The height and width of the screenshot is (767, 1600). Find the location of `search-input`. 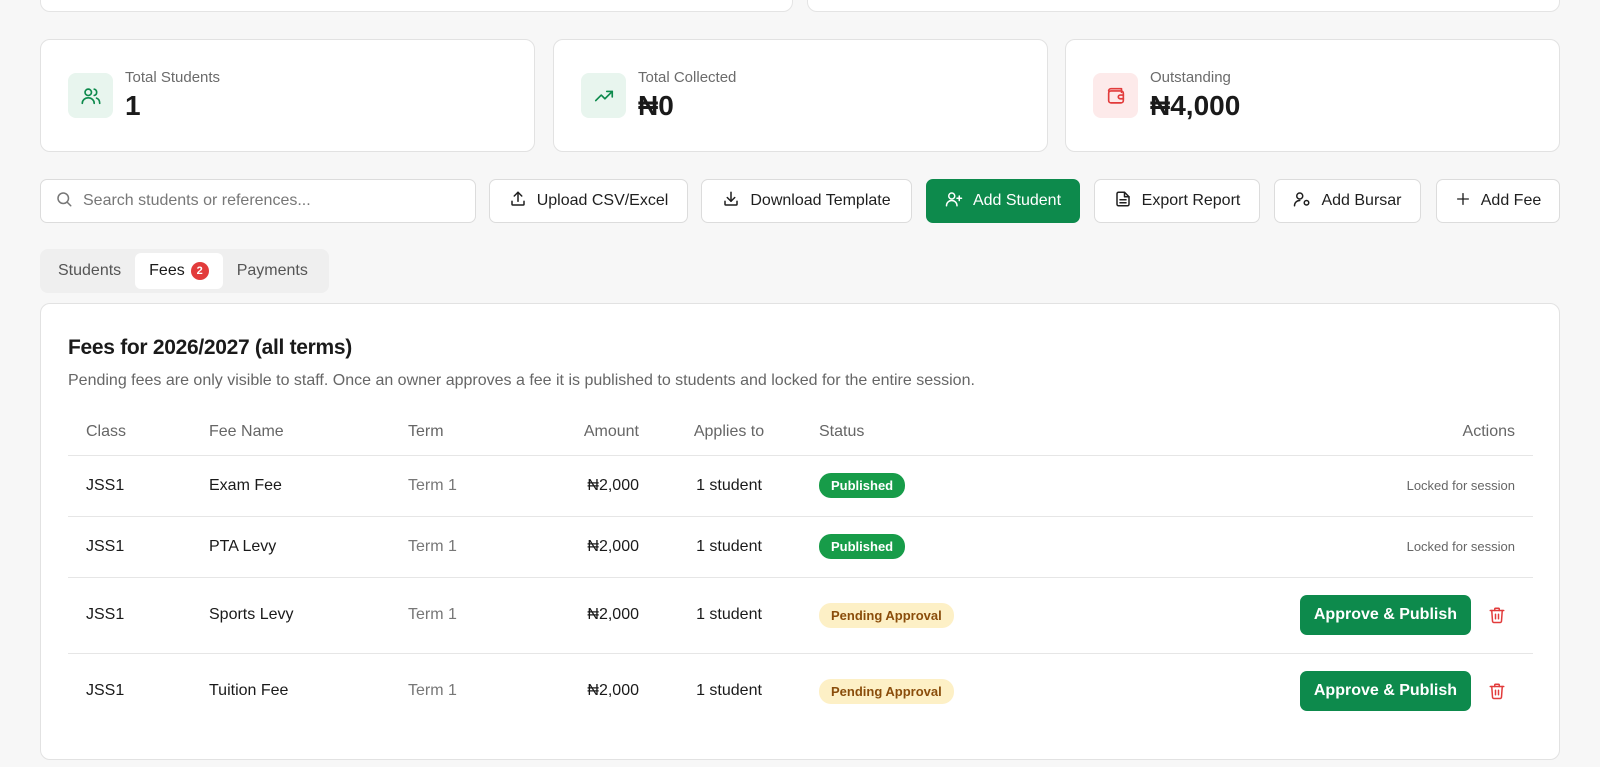

search-input is located at coordinates (263, 201).